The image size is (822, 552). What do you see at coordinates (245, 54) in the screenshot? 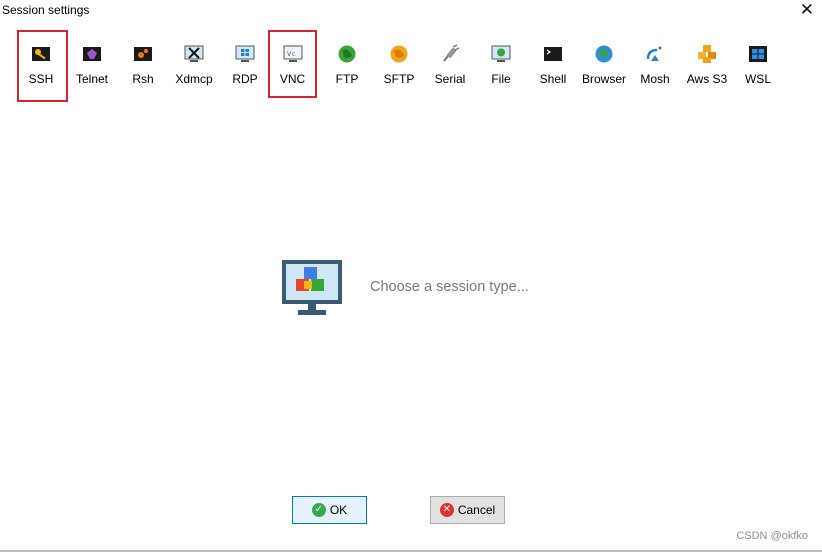
I see `rdp-icon` at bounding box center [245, 54].